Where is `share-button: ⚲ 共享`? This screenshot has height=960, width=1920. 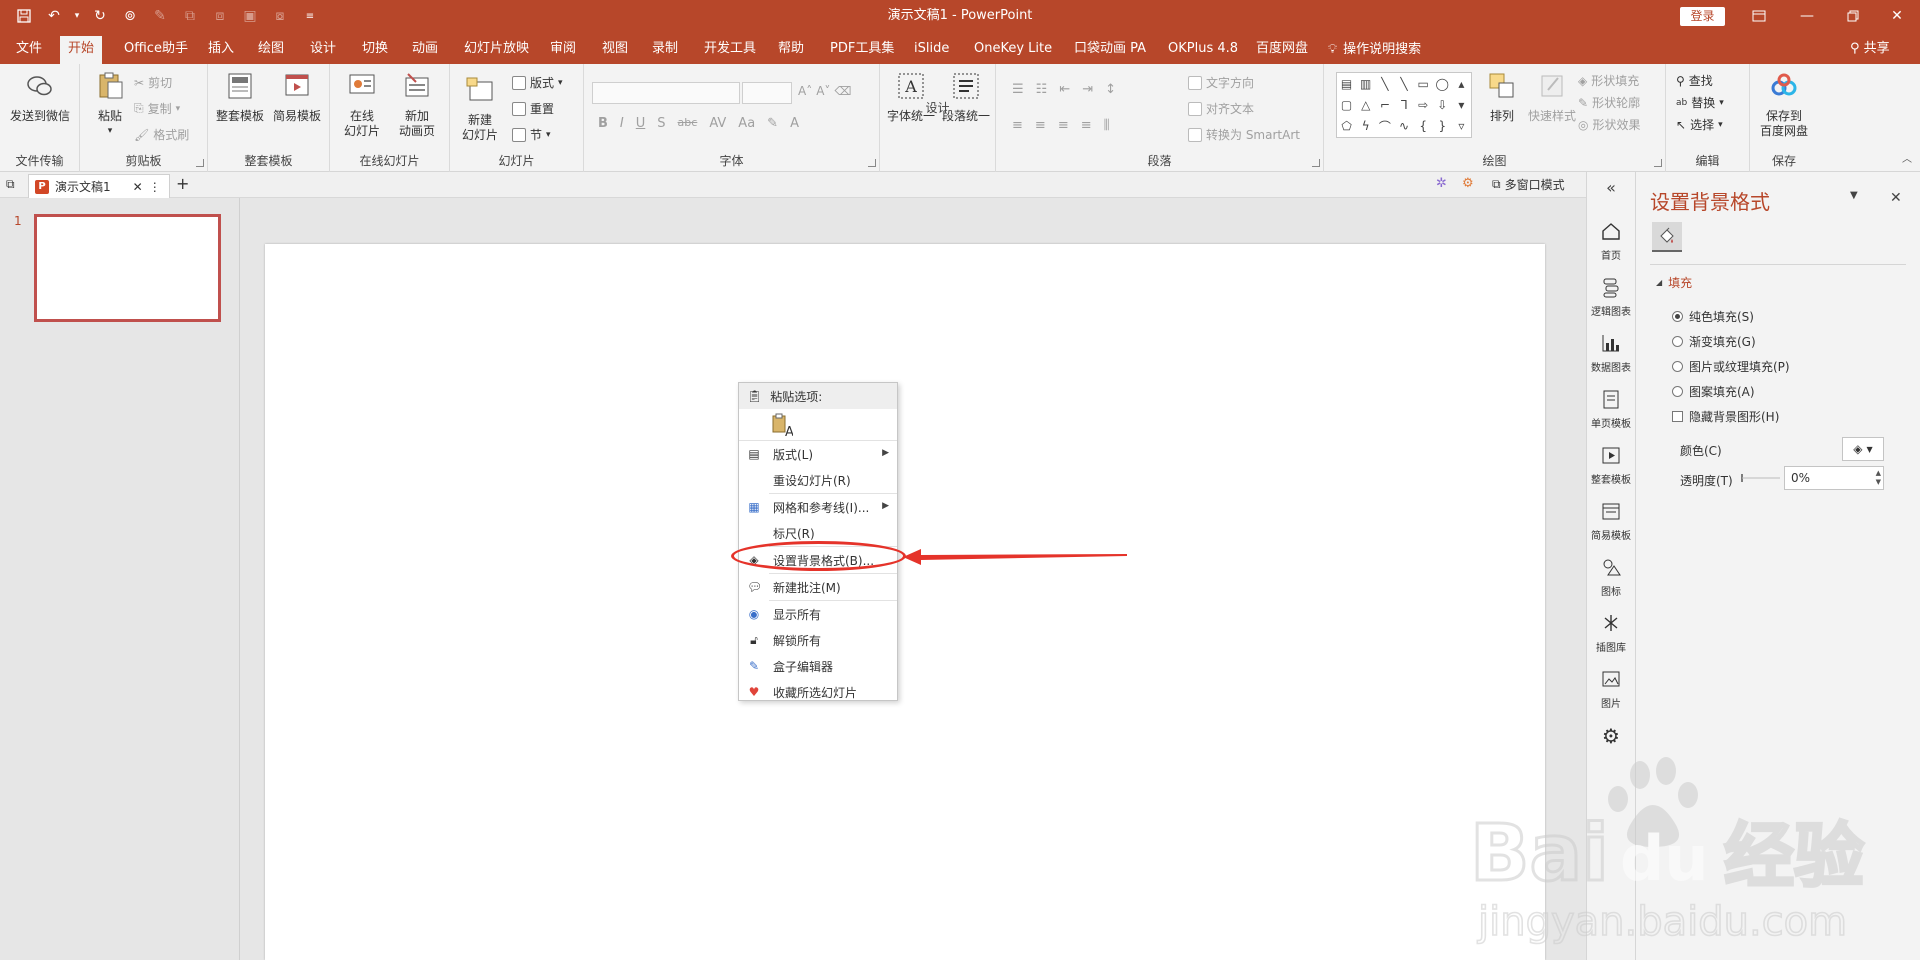 share-button: ⚲ 共享 is located at coordinates (1870, 50).